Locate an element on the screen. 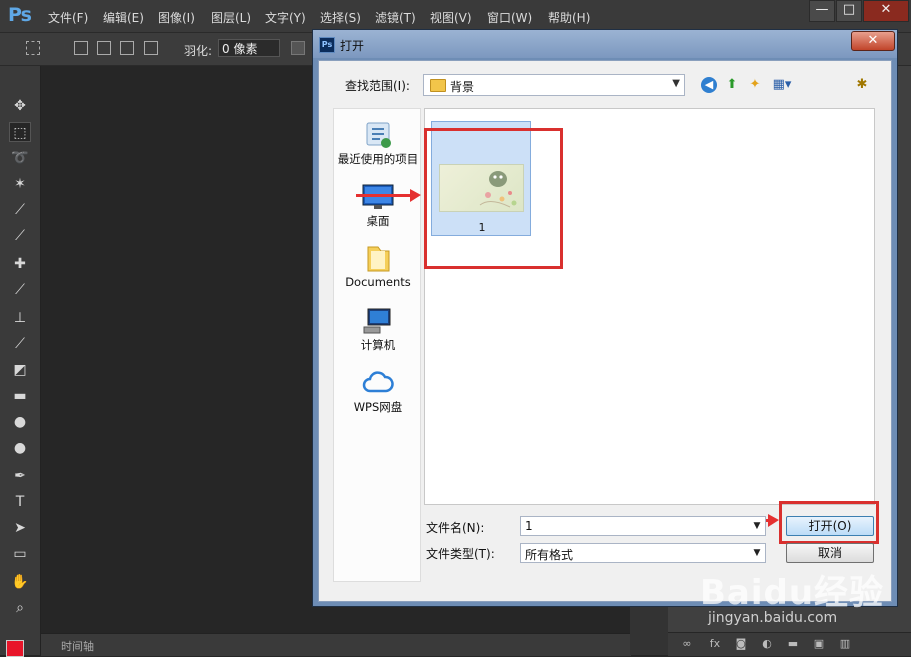  watermark-url: jingyan.baidu.com is located at coordinates (773, 618).